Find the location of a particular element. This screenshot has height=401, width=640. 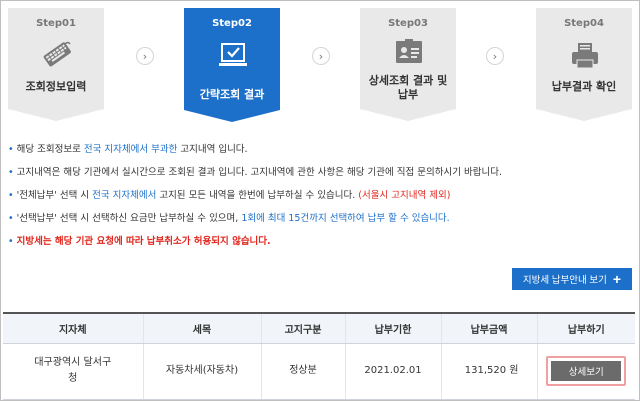

notice-warning: (서울시 고지내역 제외) is located at coordinates (404, 195).